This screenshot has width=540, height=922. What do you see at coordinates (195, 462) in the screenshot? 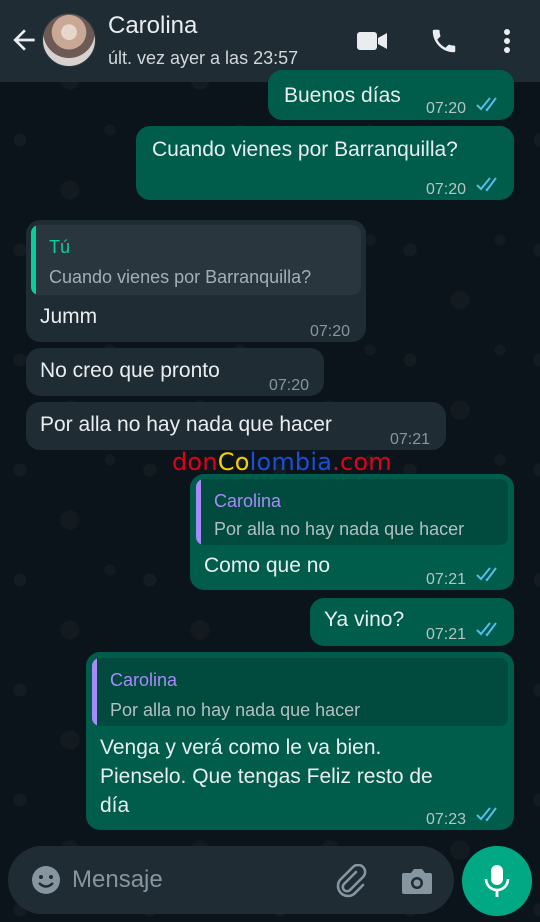
I see `watermark-part: don` at bounding box center [195, 462].